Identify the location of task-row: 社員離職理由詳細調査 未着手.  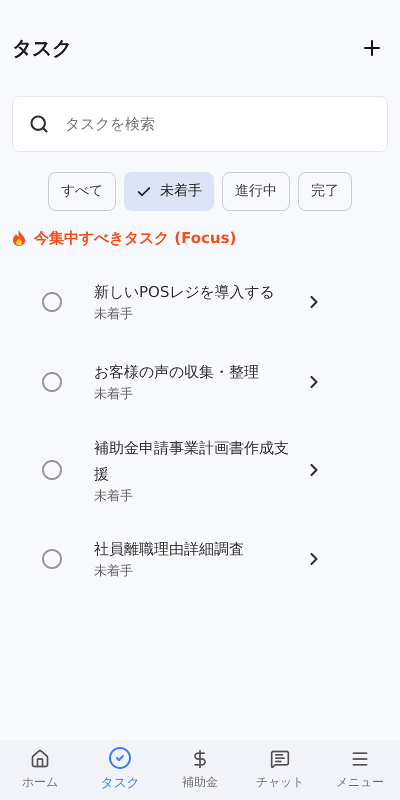
(200, 559).